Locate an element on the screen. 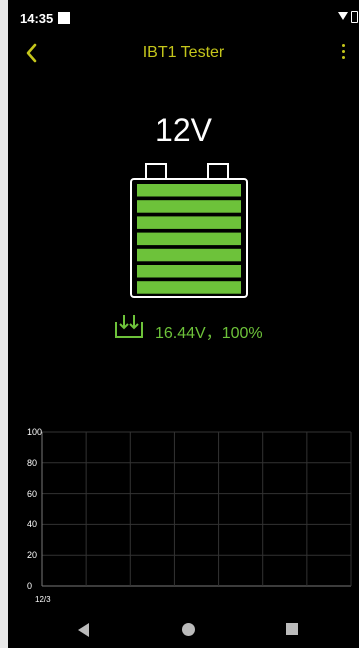 The width and height of the screenshot is (359, 648). wifi-icon is located at coordinates (343, 16).